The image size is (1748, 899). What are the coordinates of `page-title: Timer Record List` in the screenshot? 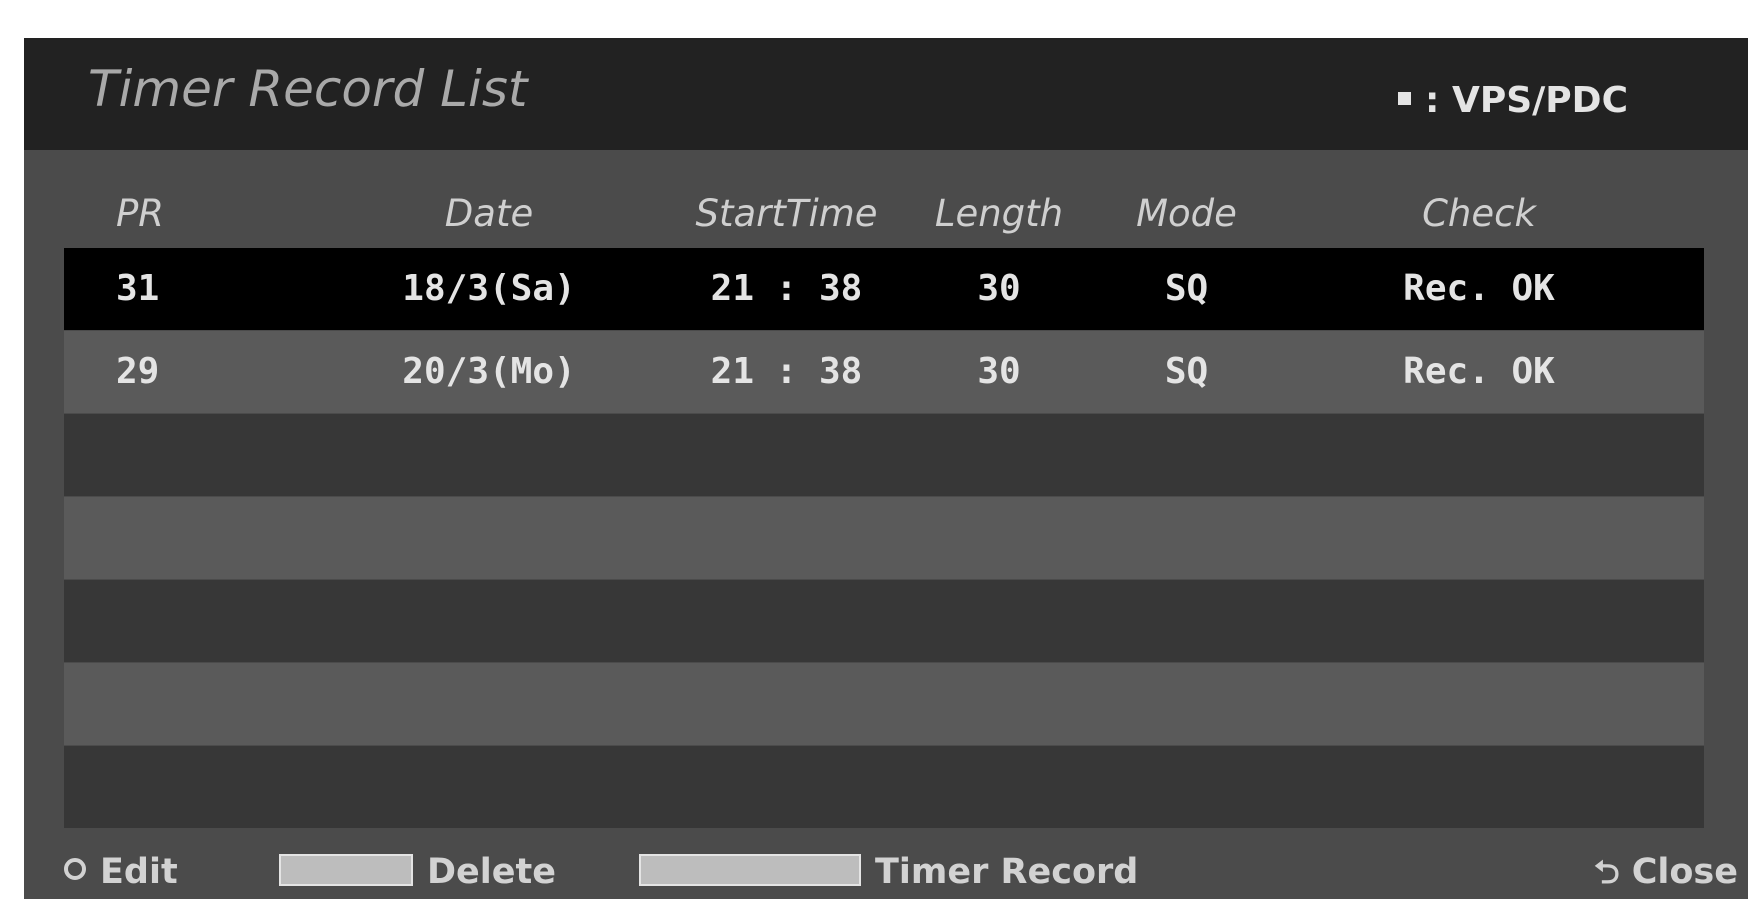 It's located at (308, 89).